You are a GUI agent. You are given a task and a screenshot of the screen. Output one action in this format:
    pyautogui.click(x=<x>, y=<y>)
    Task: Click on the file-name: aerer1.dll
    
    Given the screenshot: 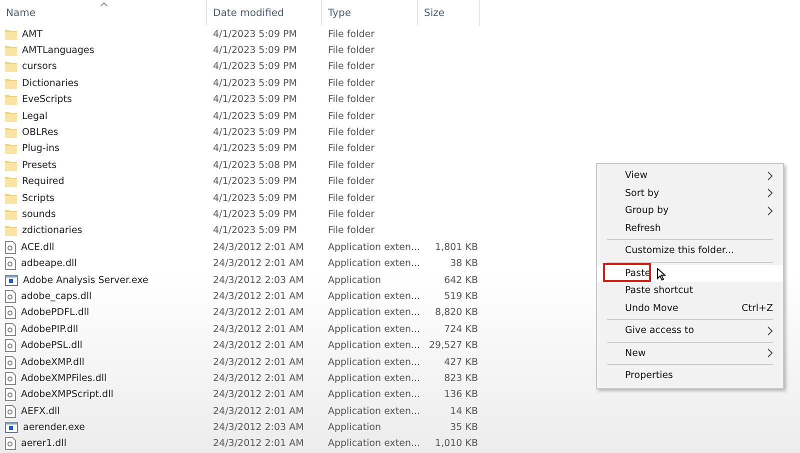 What is the action you would take?
    pyautogui.click(x=43, y=444)
    